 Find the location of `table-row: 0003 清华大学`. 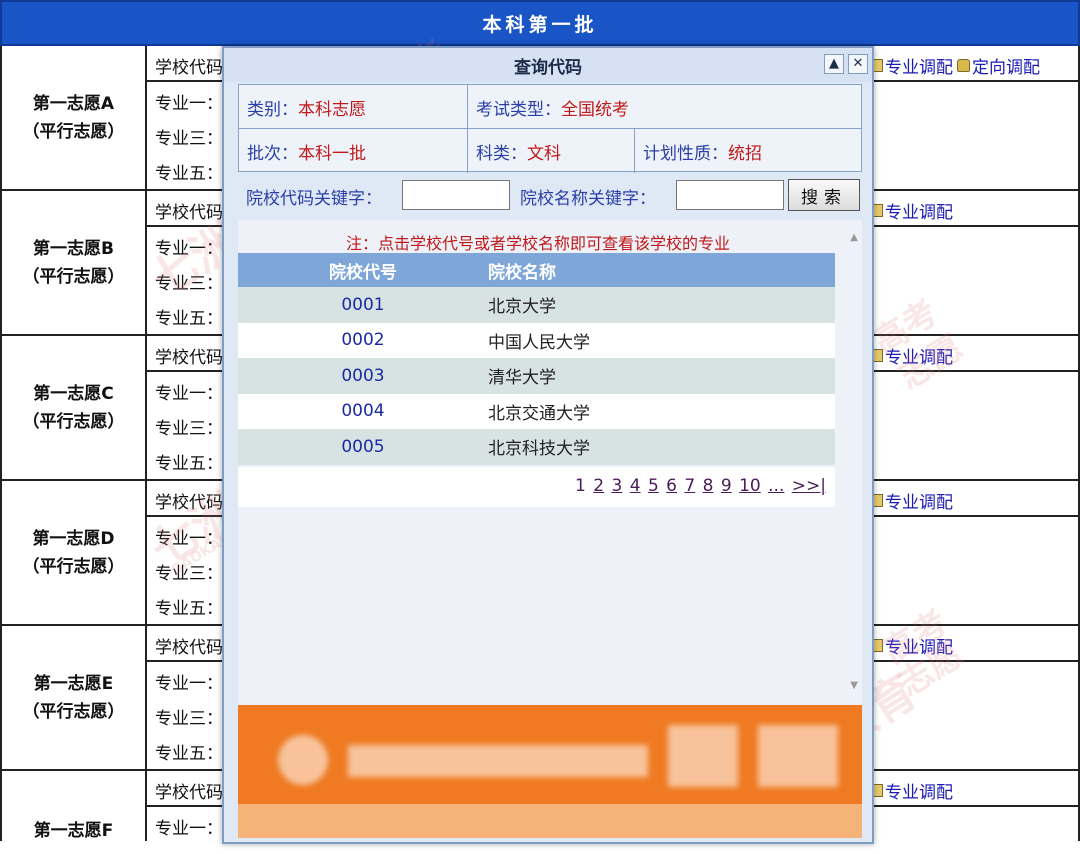

table-row: 0003 清华大学 is located at coordinates (536, 376).